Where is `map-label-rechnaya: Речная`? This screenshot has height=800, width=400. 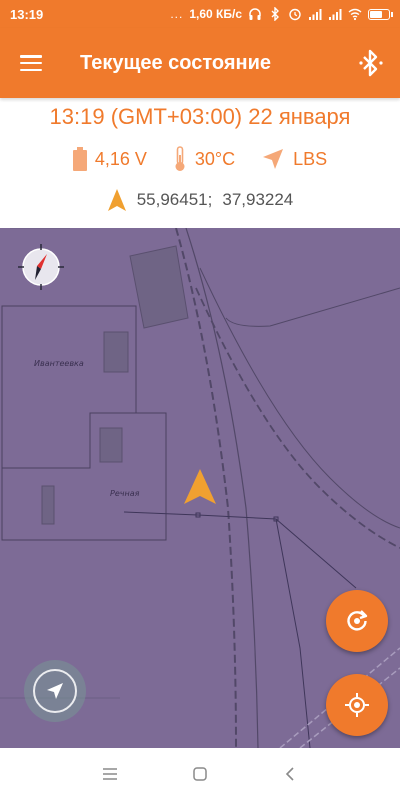
map-label-rechnaya: Речная is located at coordinates (125, 493).